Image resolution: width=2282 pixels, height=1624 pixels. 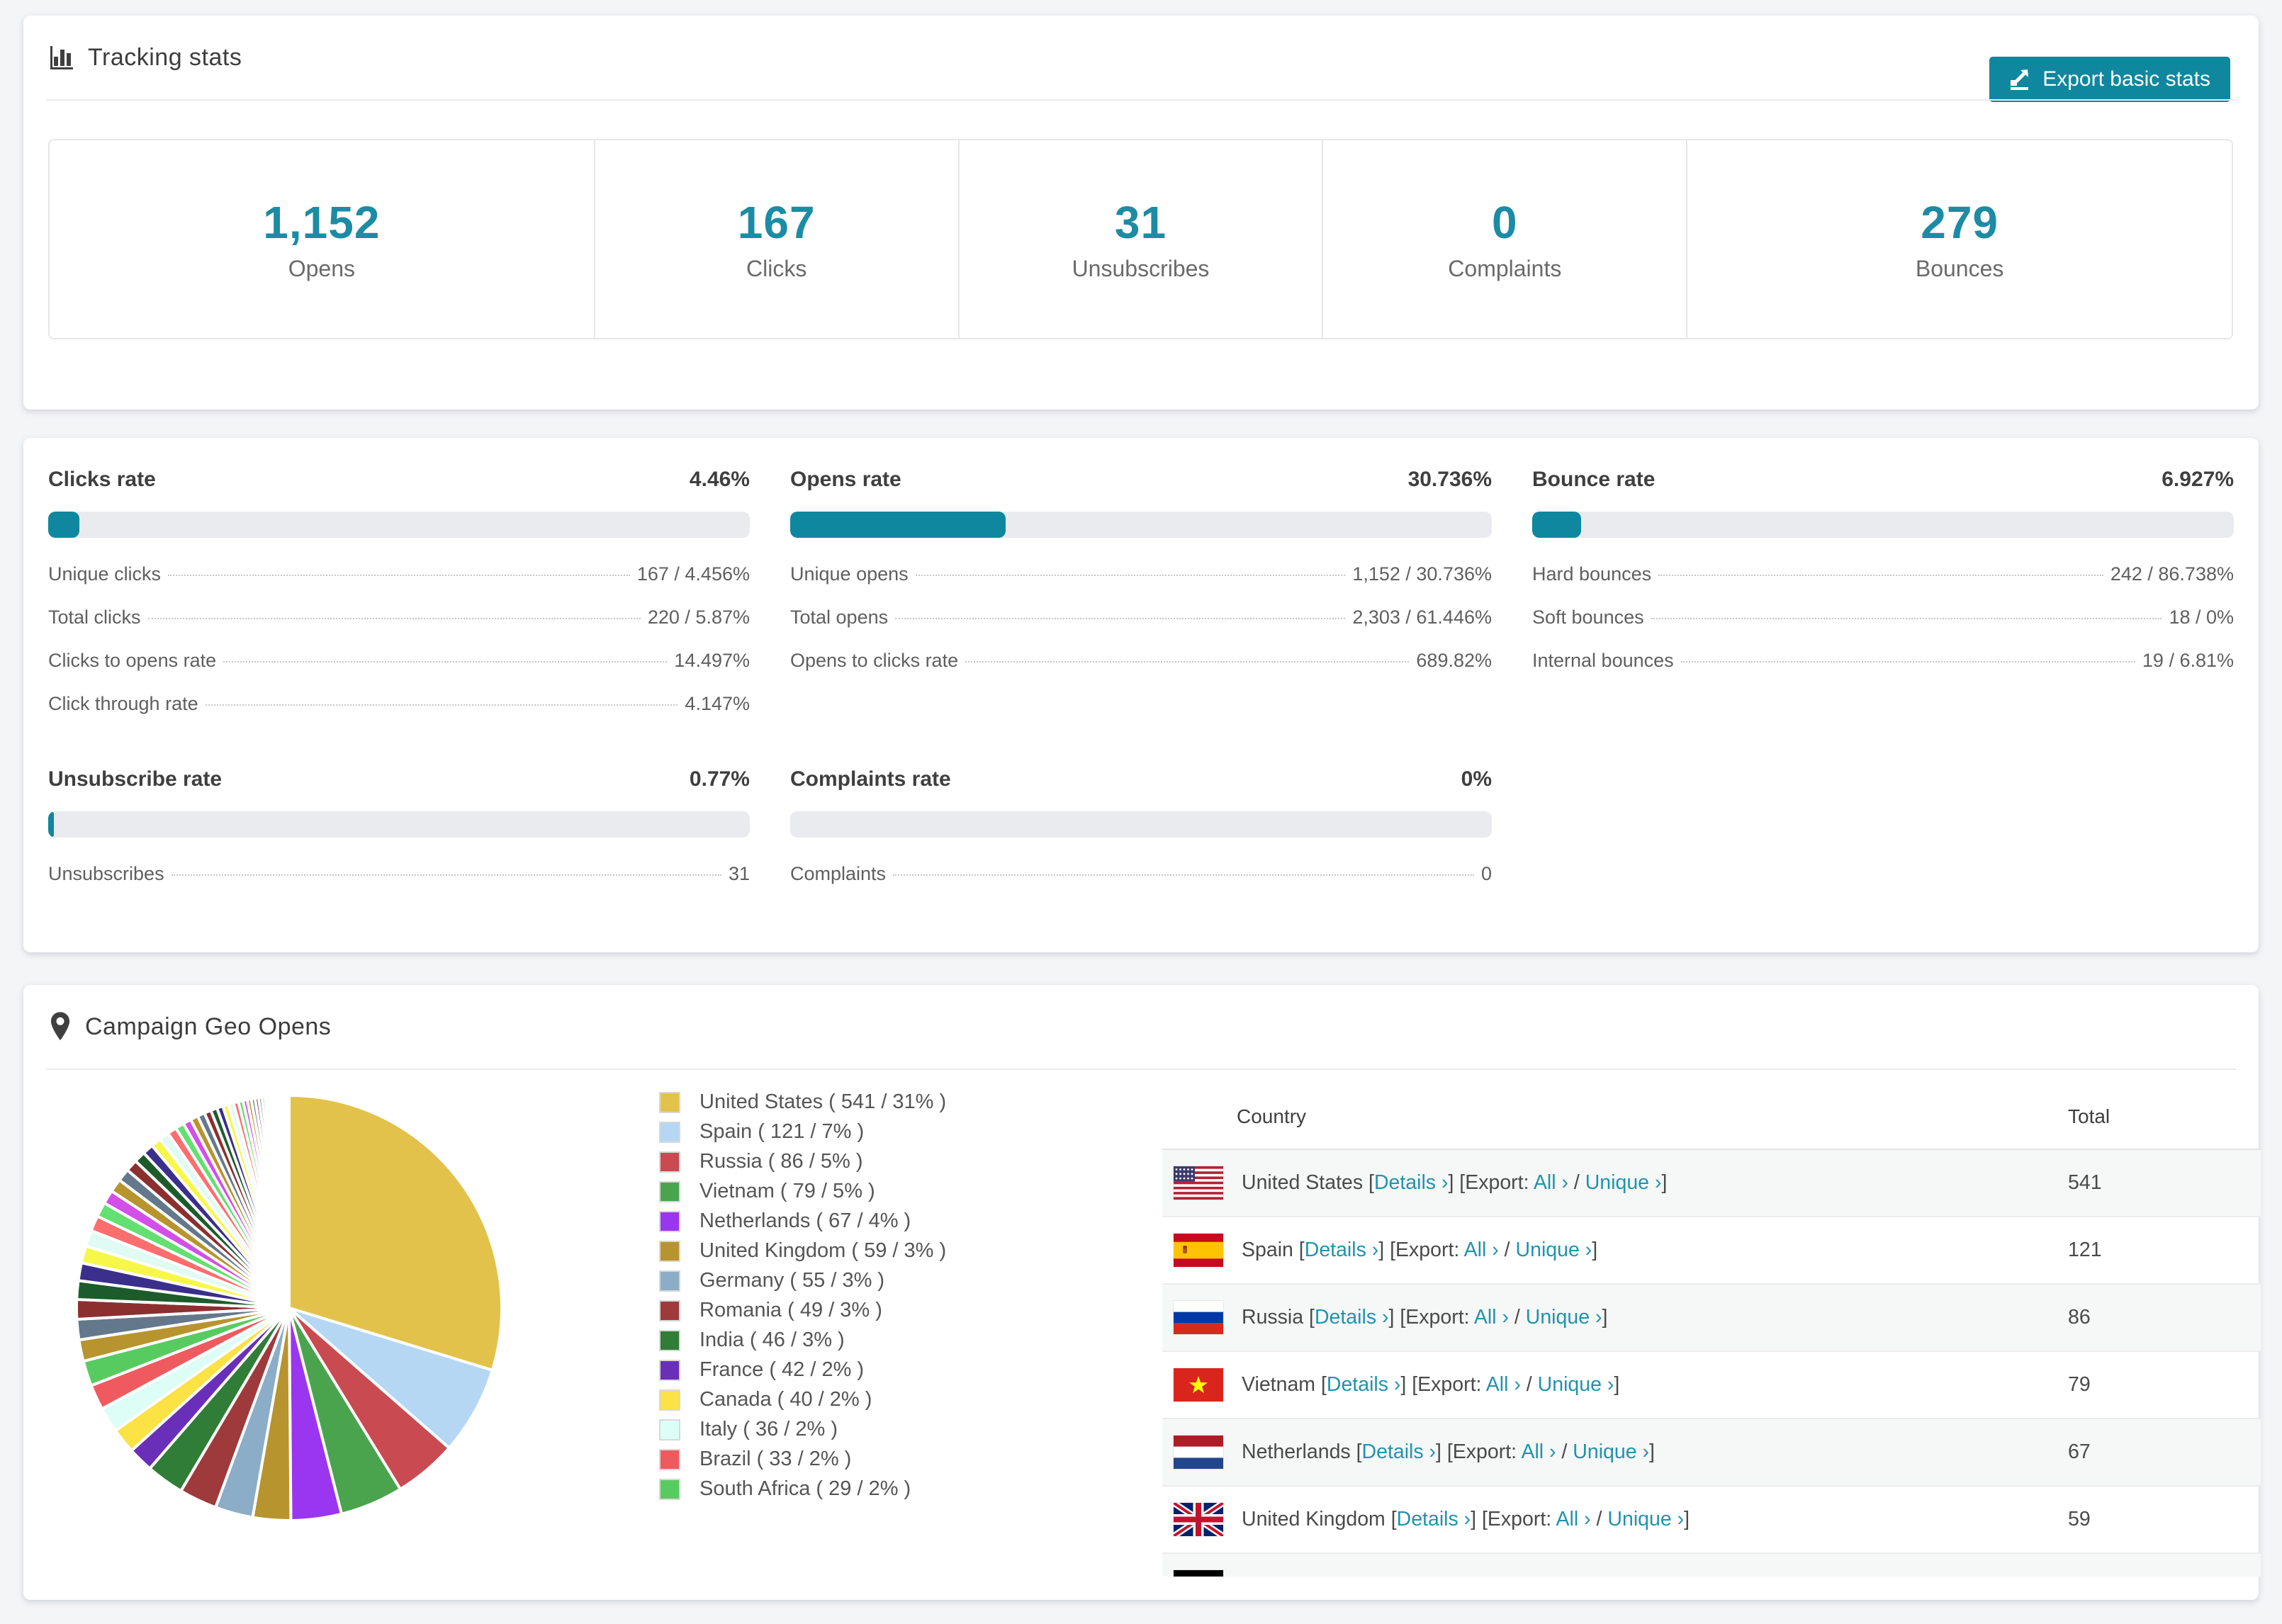 What do you see at coordinates (781, 1161) in the screenshot?
I see `legend-label: Russia ( 86 / 5% )` at bounding box center [781, 1161].